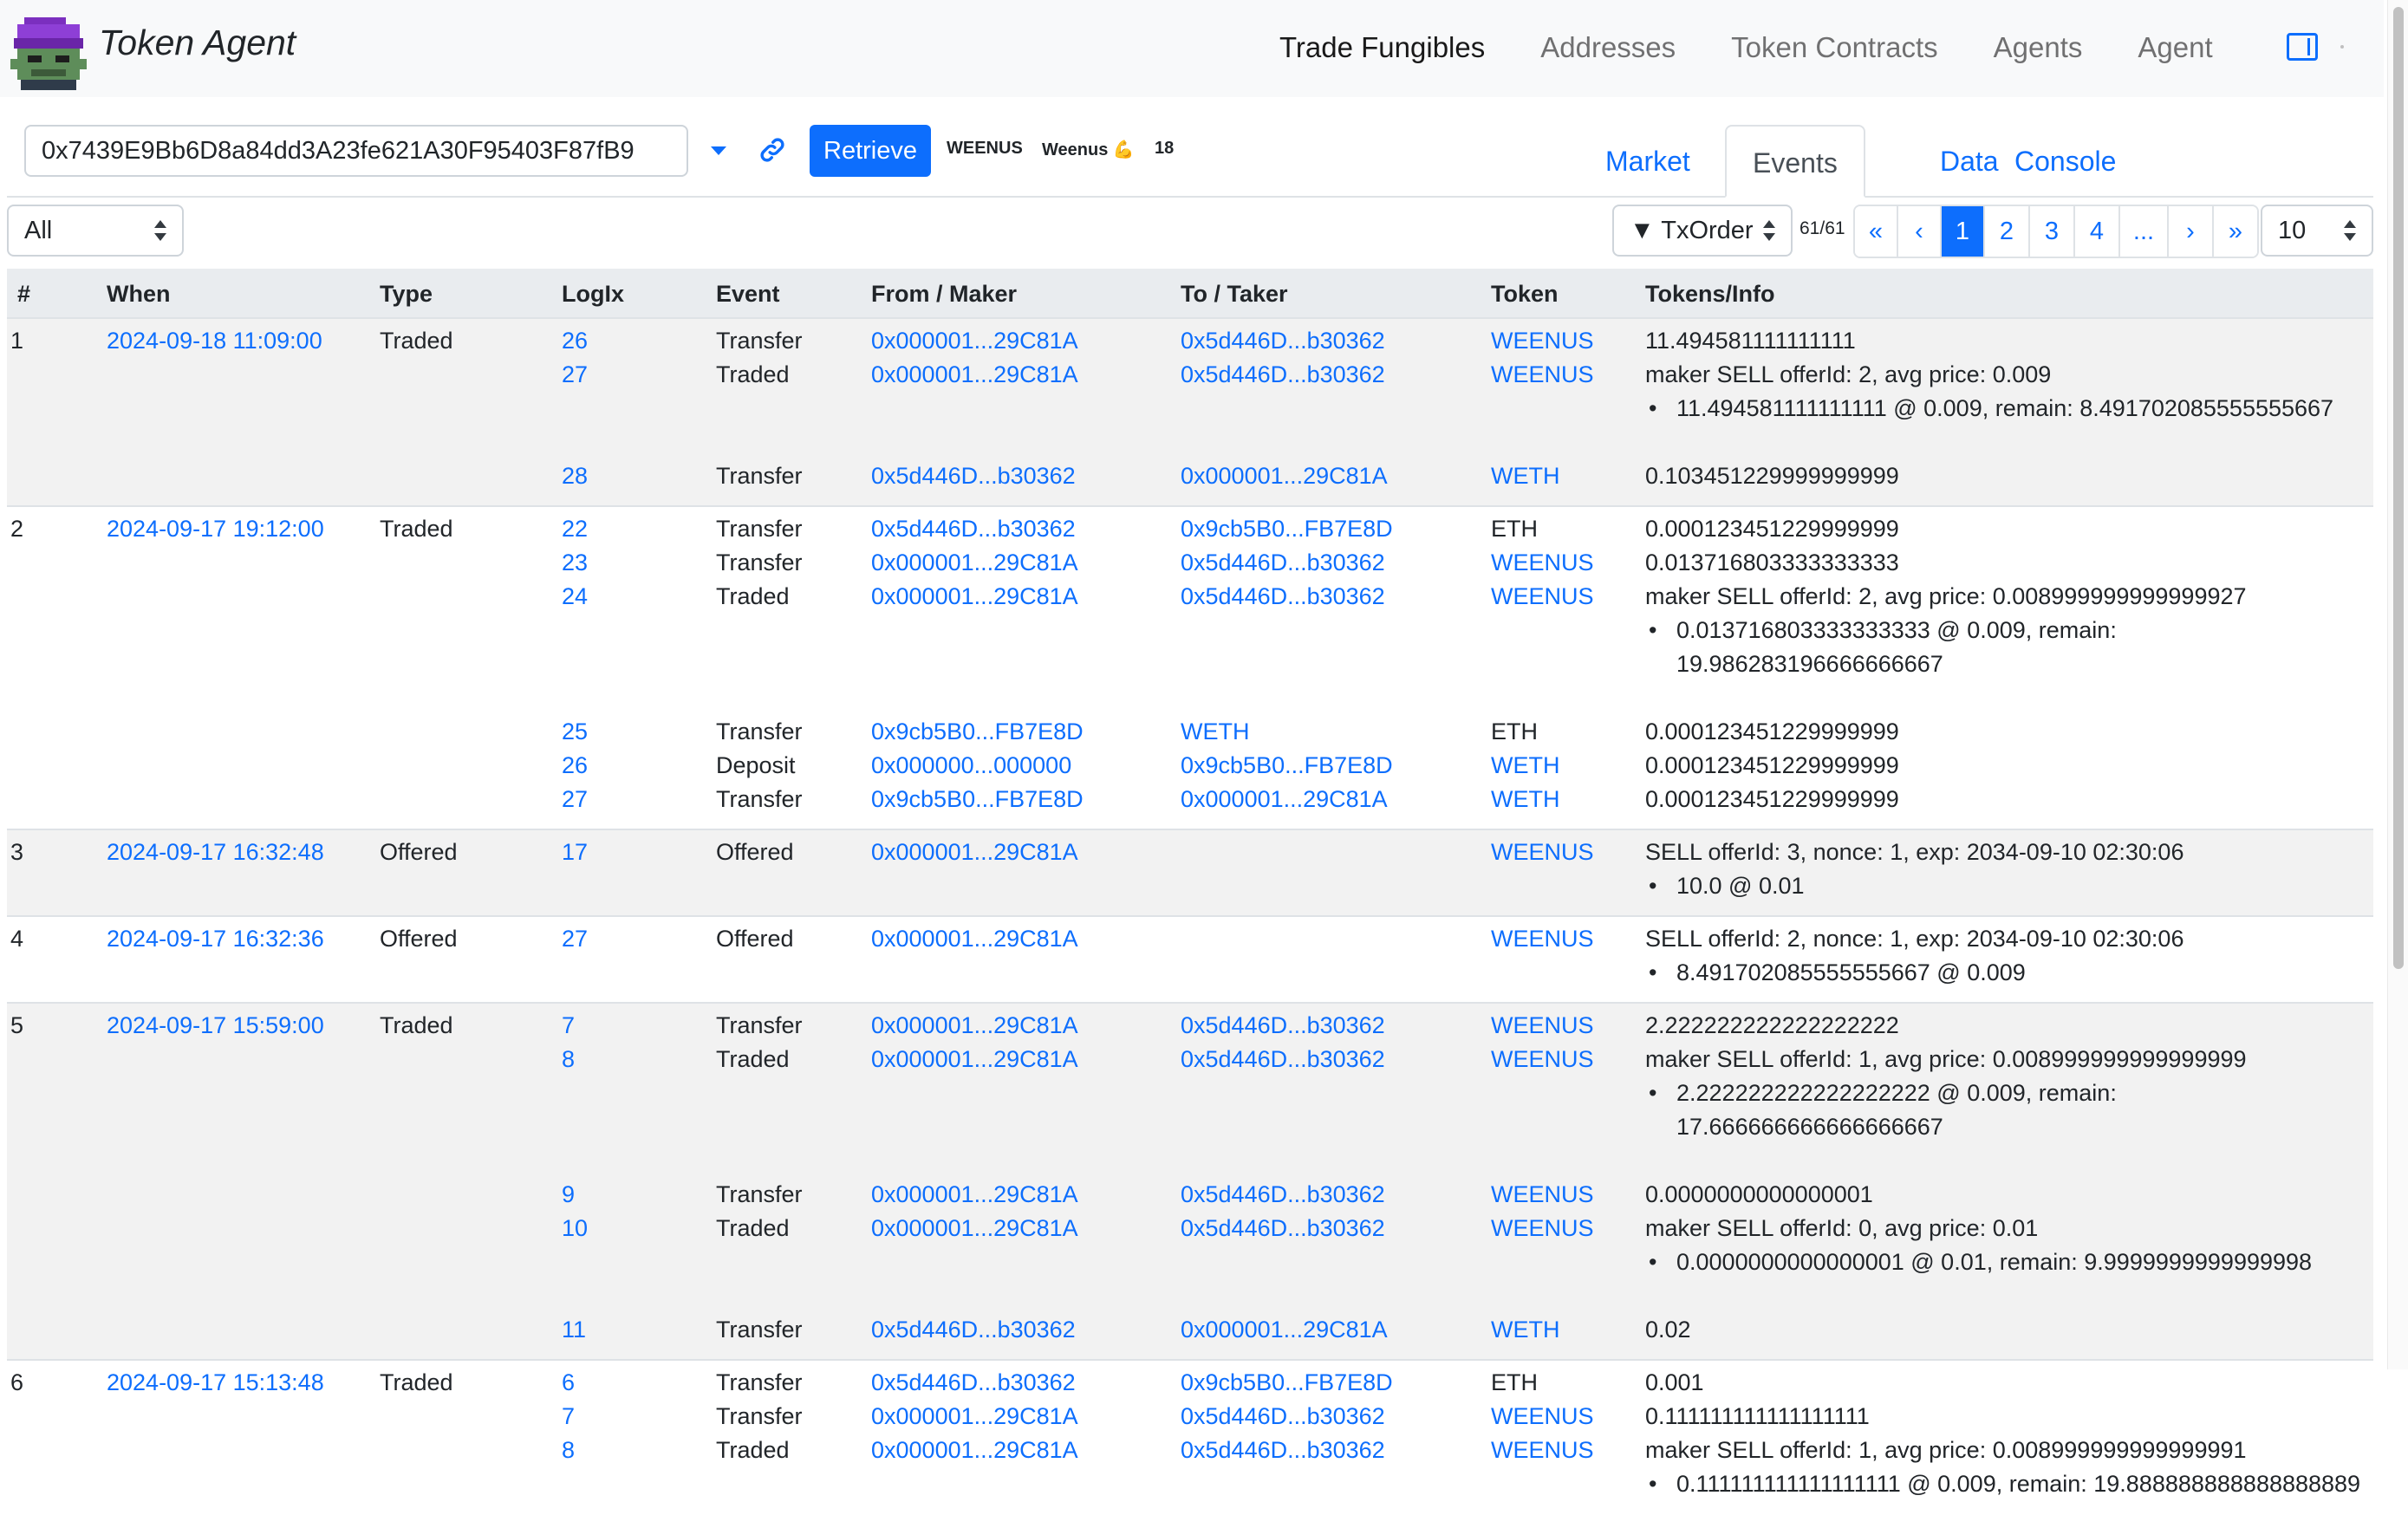 Image resolution: width=2408 pixels, height=1515 pixels. What do you see at coordinates (2038, 47) in the screenshot?
I see `nav-agents: Agents` at bounding box center [2038, 47].